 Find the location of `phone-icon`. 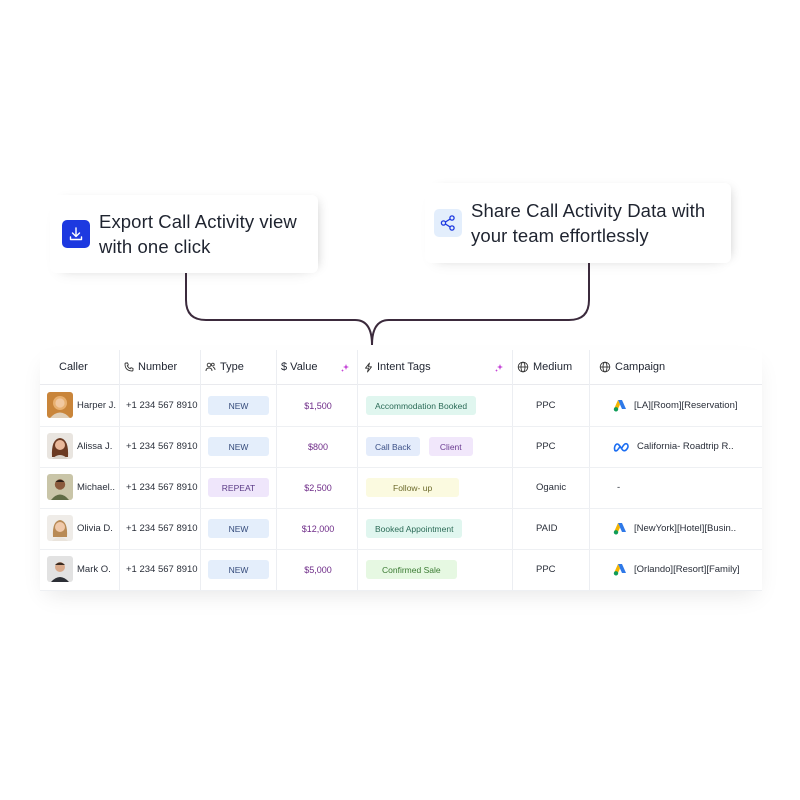

phone-icon is located at coordinates (129, 367).